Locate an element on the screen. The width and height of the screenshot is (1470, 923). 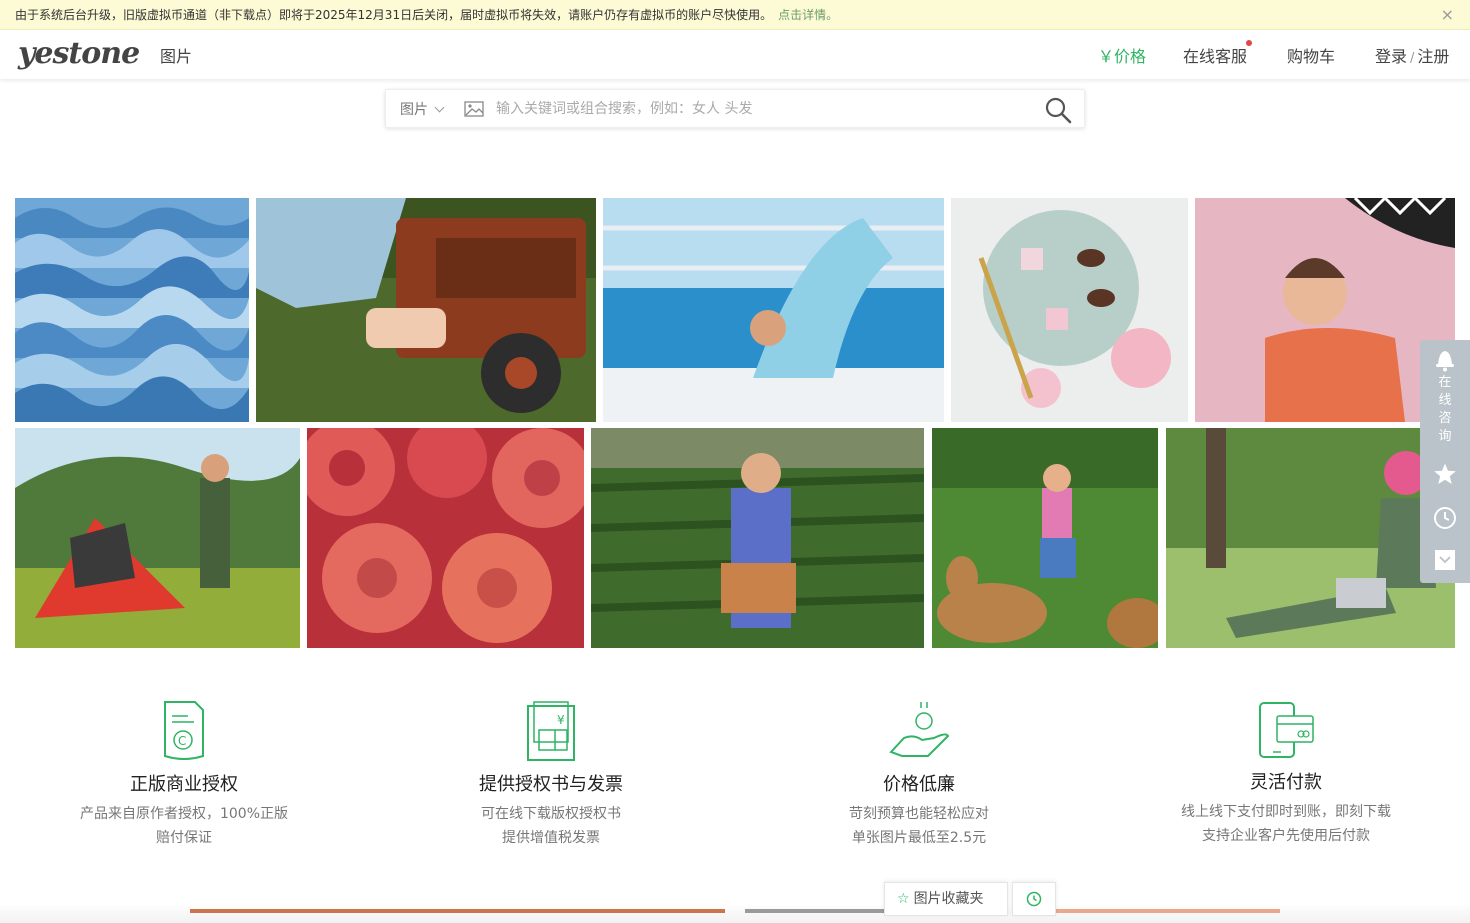
hand-coin-icon is located at coordinates (919, 729).